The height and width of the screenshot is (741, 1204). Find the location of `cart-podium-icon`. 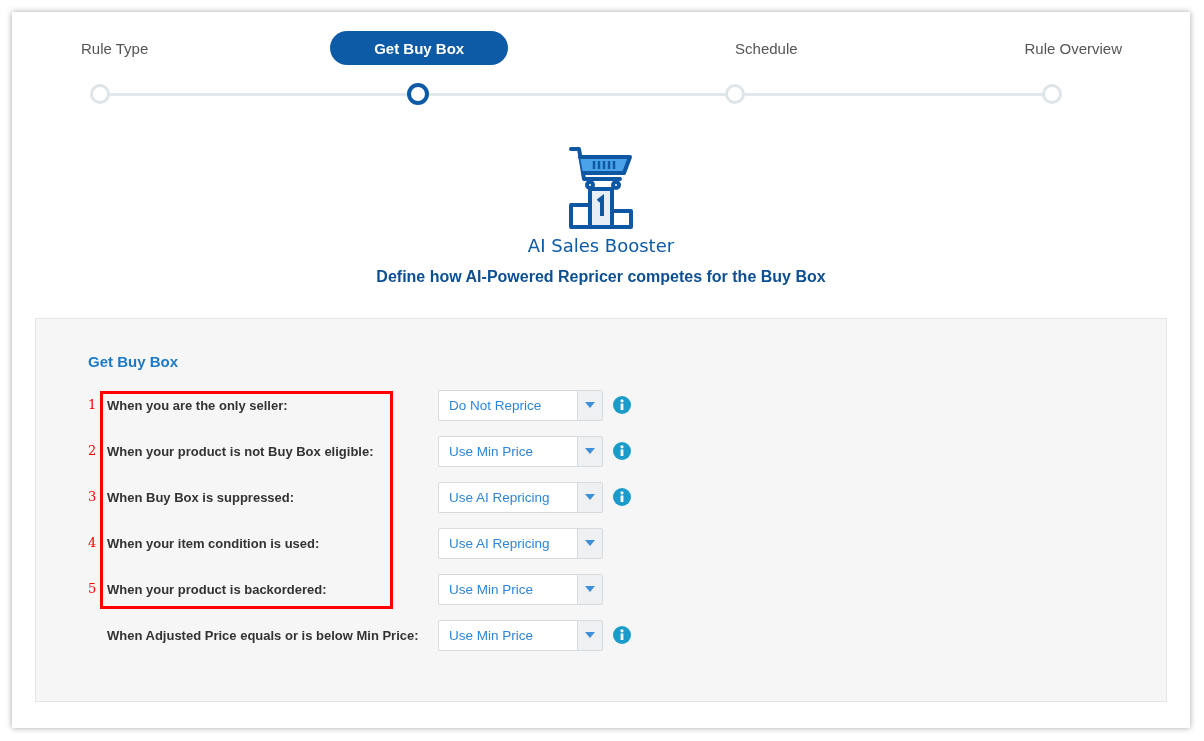

cart-podium-icon is located at coordinates (601, 188).